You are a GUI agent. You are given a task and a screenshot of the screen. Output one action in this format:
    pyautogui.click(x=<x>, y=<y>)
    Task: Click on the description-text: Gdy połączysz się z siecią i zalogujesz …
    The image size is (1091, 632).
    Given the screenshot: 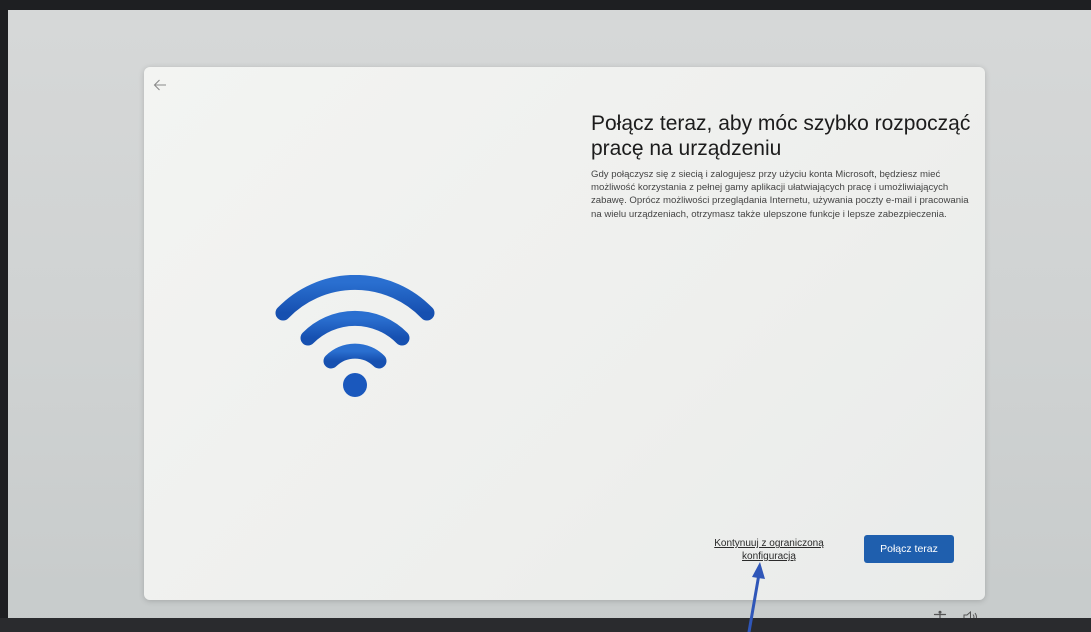 What is the action you would take?
    pyautogui.click(x=780, y=194)
    